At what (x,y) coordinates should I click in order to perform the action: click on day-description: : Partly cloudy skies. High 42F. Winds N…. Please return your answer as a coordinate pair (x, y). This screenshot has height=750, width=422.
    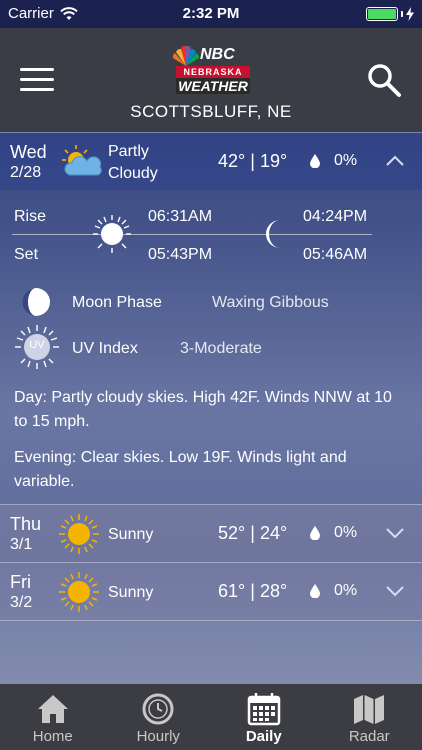
    Looking at the image, I should click on (203, 409).